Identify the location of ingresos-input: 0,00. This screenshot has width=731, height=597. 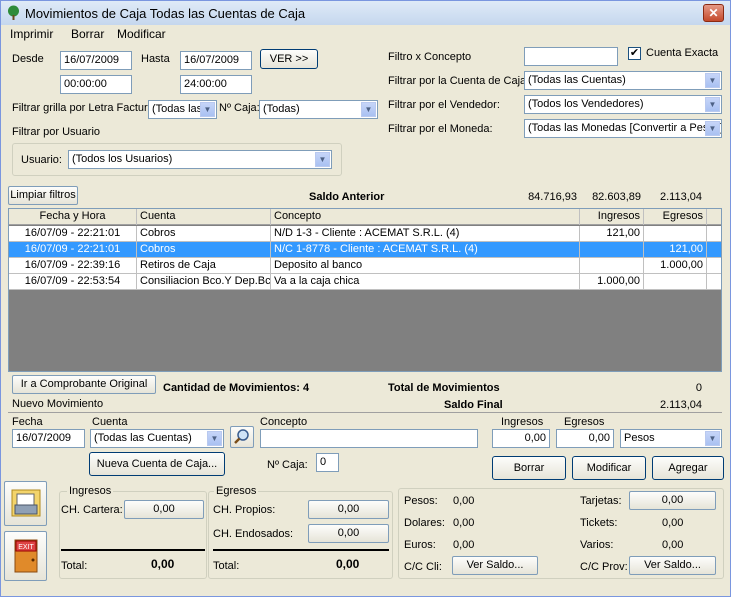
(521, 438).